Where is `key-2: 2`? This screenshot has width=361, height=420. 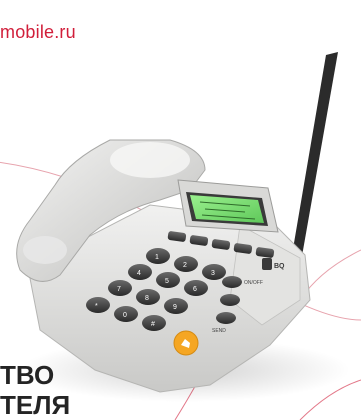
key-2: 2 is located at coordinates (186, 264).